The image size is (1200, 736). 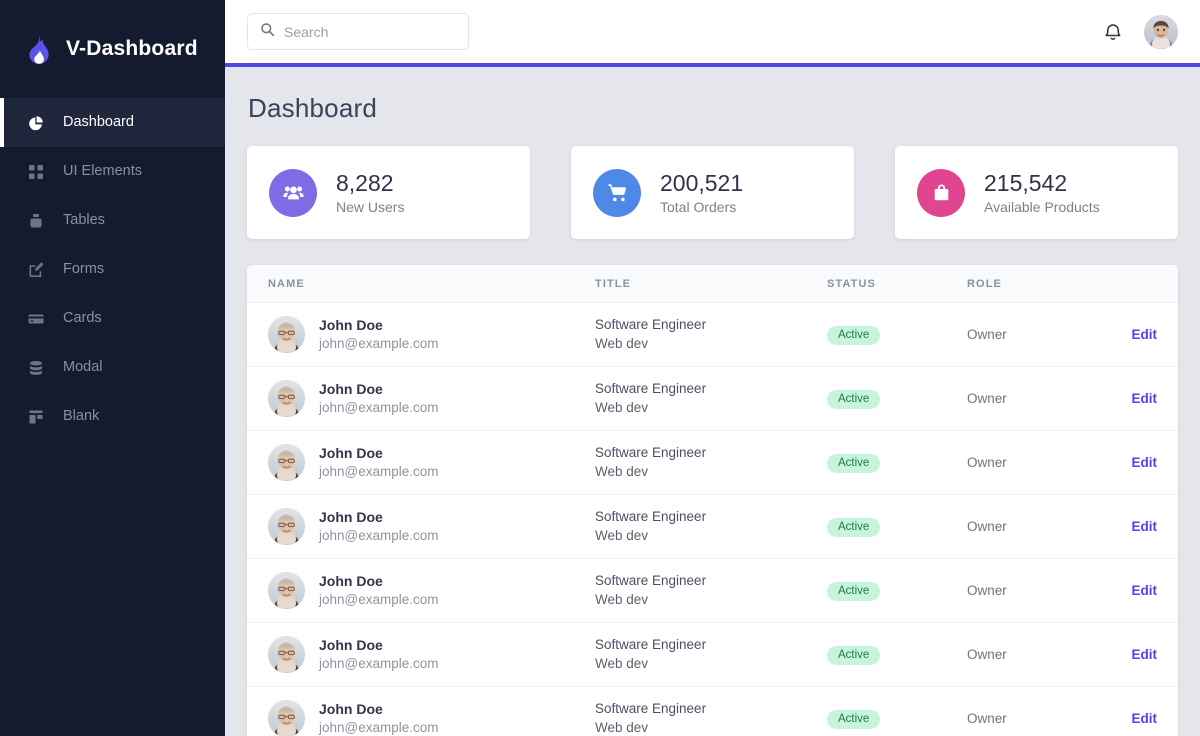 I want to click on sidebar-item-modal: Modal, so click(x=112, y=367).